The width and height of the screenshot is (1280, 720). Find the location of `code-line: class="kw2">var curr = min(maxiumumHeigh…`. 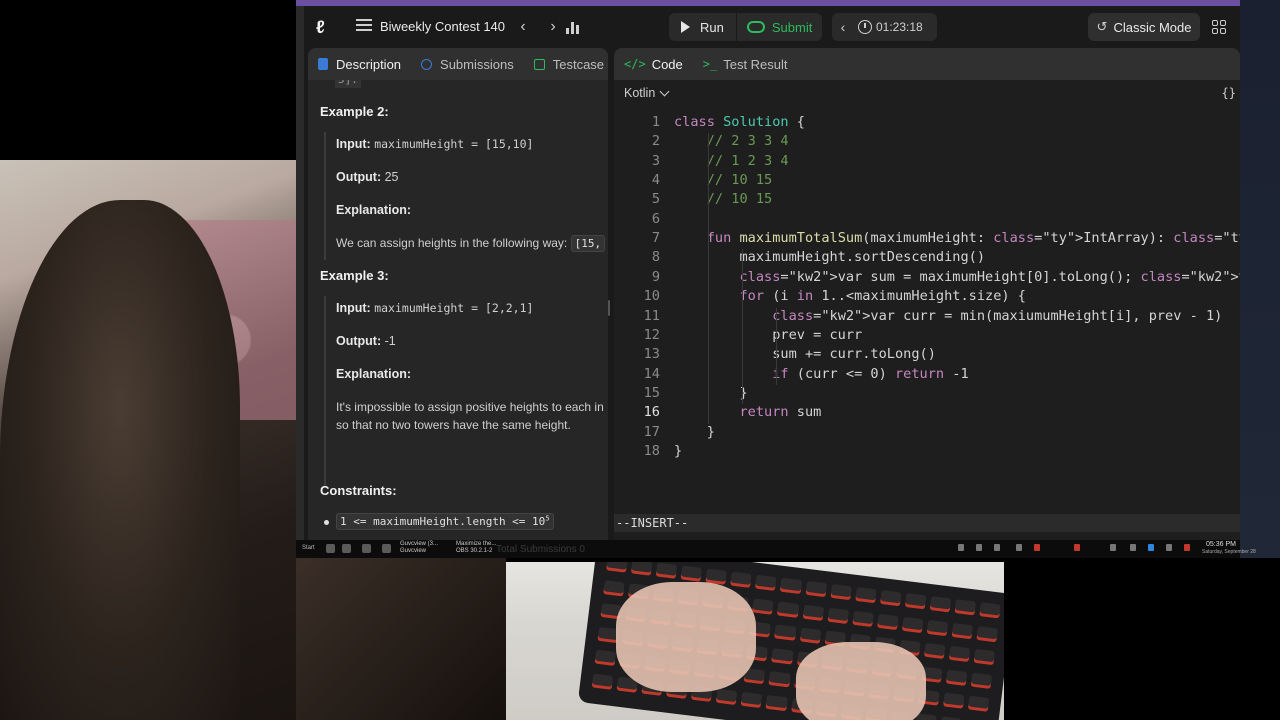

code-line: class="kw2">var curr = min(maxiumumHeigh… is located at coordinates (948, 316).